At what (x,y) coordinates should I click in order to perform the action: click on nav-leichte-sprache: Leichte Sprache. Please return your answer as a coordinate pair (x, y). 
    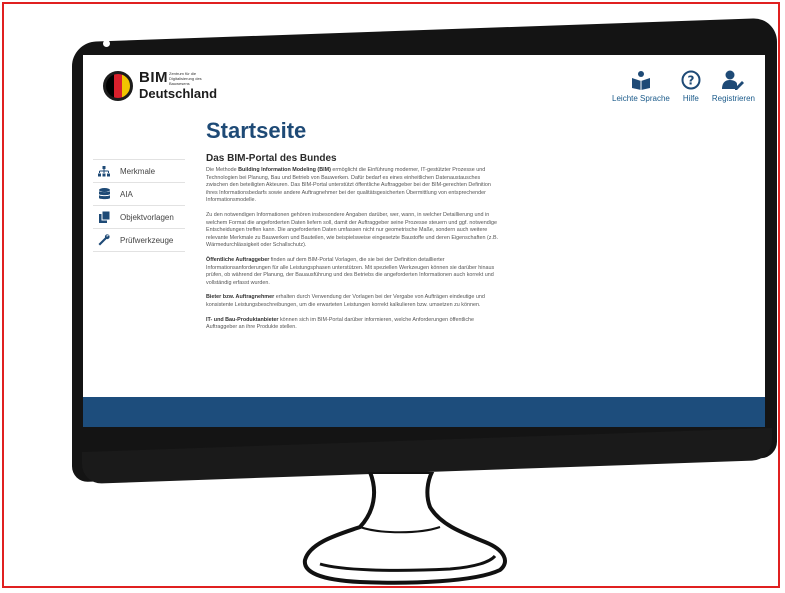
    Looking at the image, I should click on (641, 86).